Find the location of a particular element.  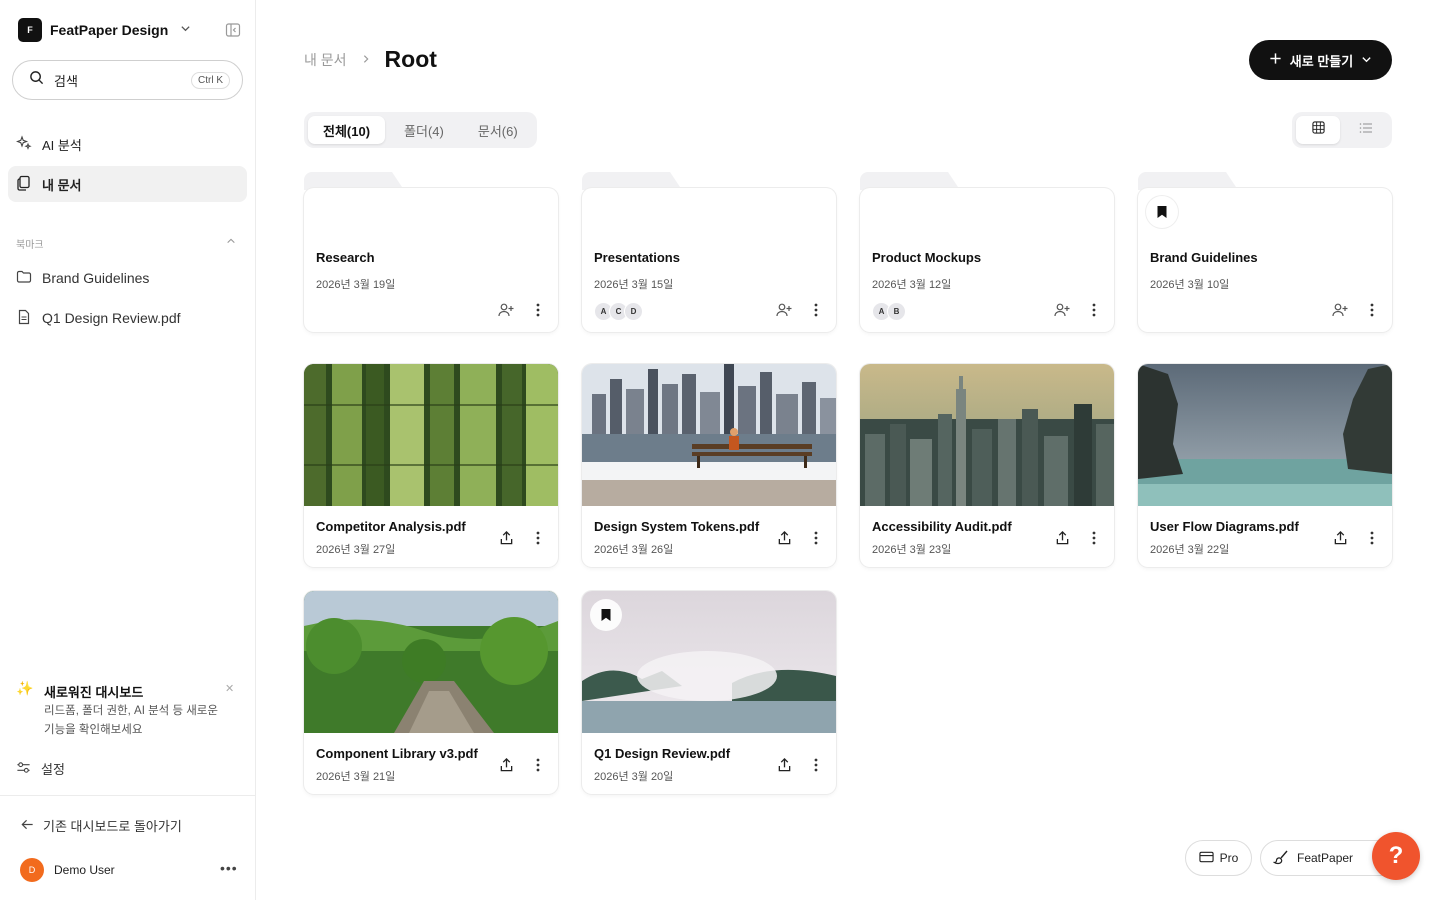

search-box: 검색 Ctrl K is located at coordinates (127, 80).